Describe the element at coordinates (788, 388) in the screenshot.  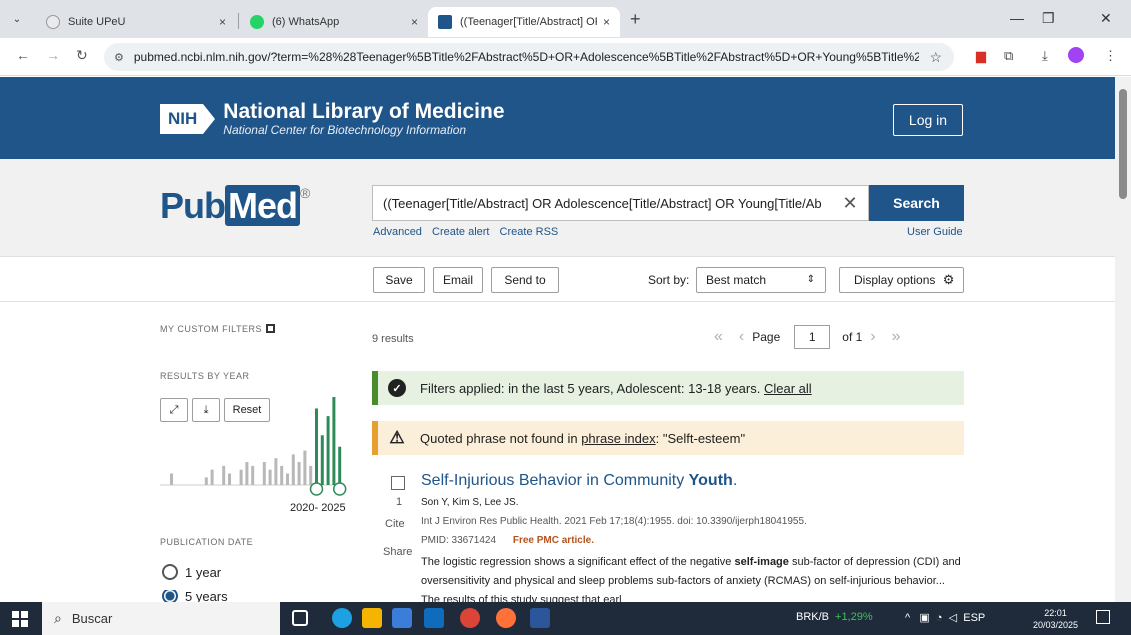
I see `clear-all-link: Clear all` at that location.